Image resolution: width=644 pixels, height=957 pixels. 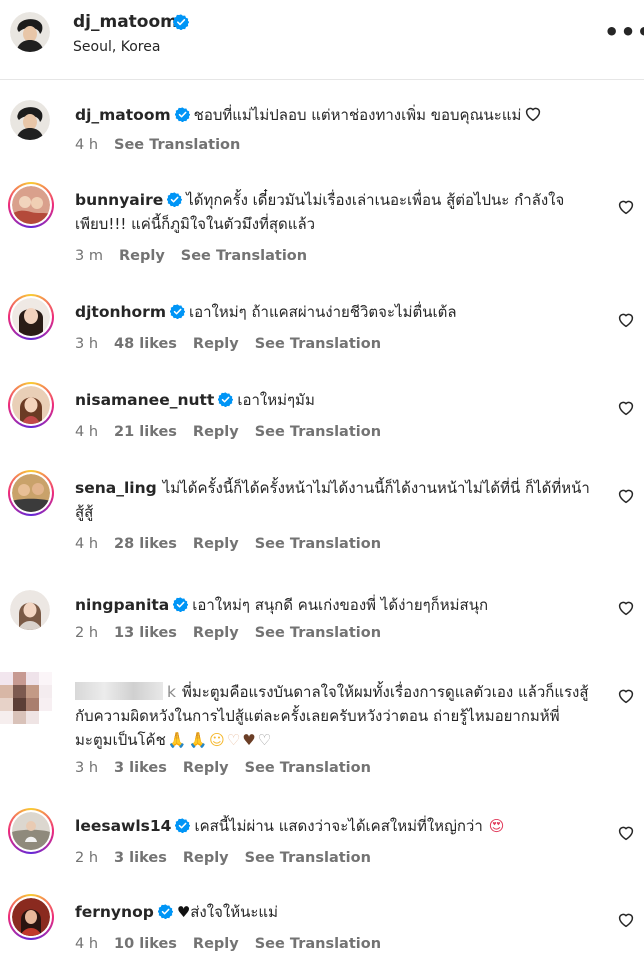 What do you see at coordinates (145, 633) in the screenshot?
I see `like-count: 13 likes` at bounding box center [145, 633].